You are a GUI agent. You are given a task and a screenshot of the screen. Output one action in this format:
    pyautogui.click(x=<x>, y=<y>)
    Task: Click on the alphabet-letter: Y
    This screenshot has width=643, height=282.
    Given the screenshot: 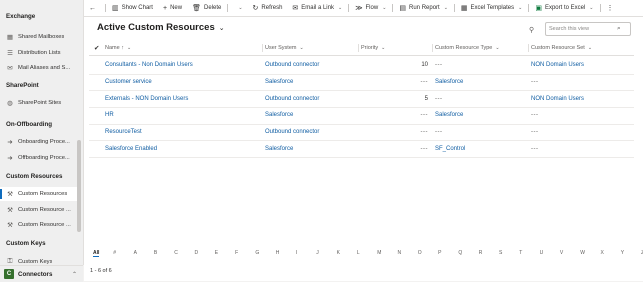 What is the action you would take?
    pyautogui.click(x=622, y=253)
    